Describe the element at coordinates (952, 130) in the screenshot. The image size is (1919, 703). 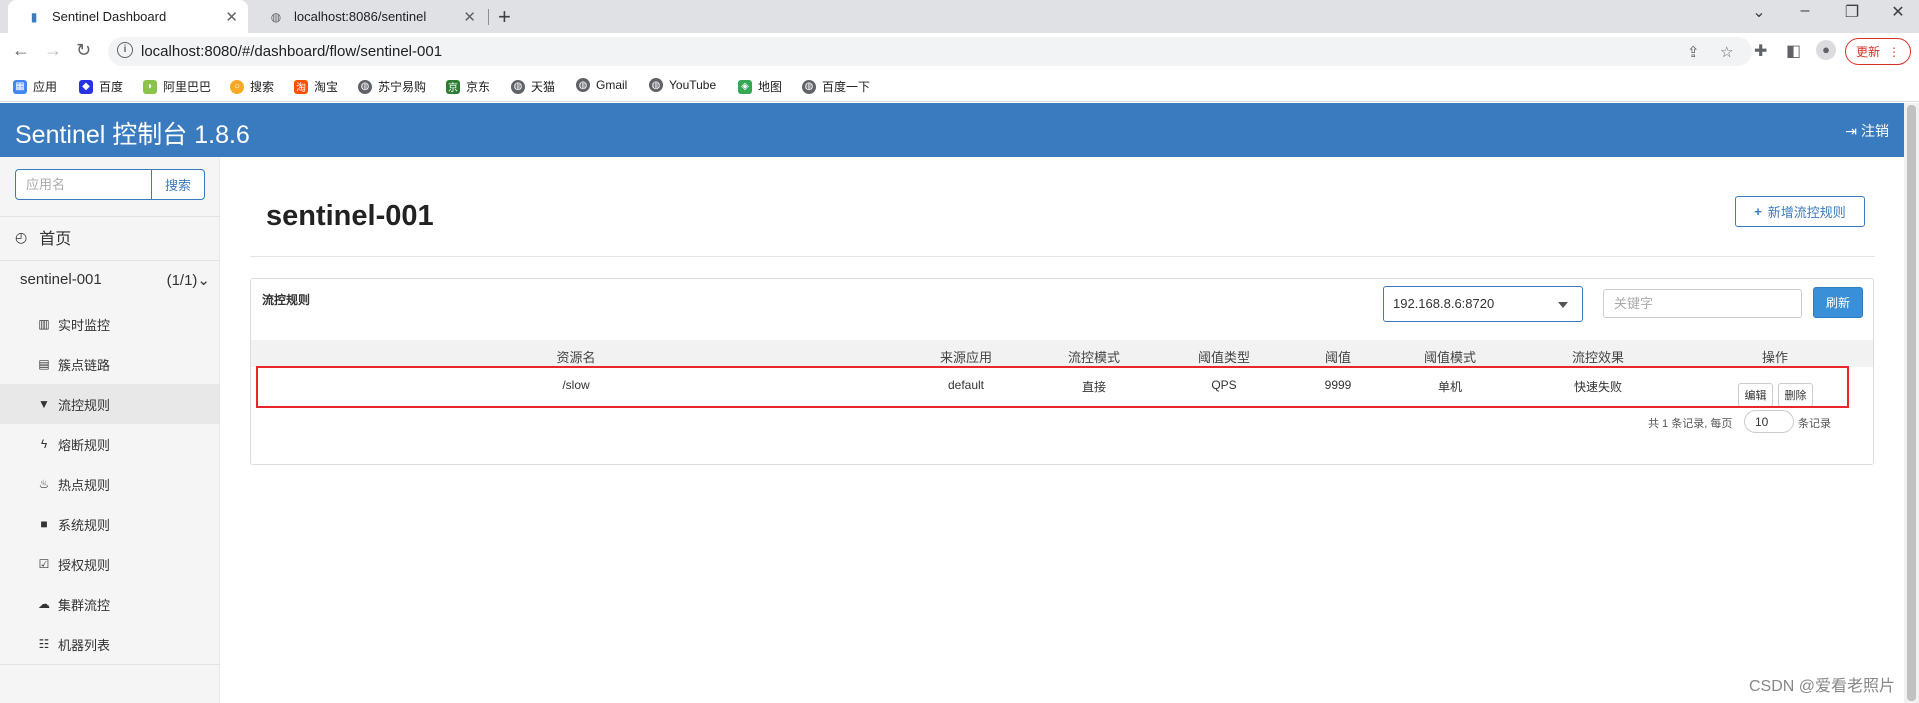
I see `app-header: Sentinel 控制台 1.8.6 ⇥ 注销` at that location.